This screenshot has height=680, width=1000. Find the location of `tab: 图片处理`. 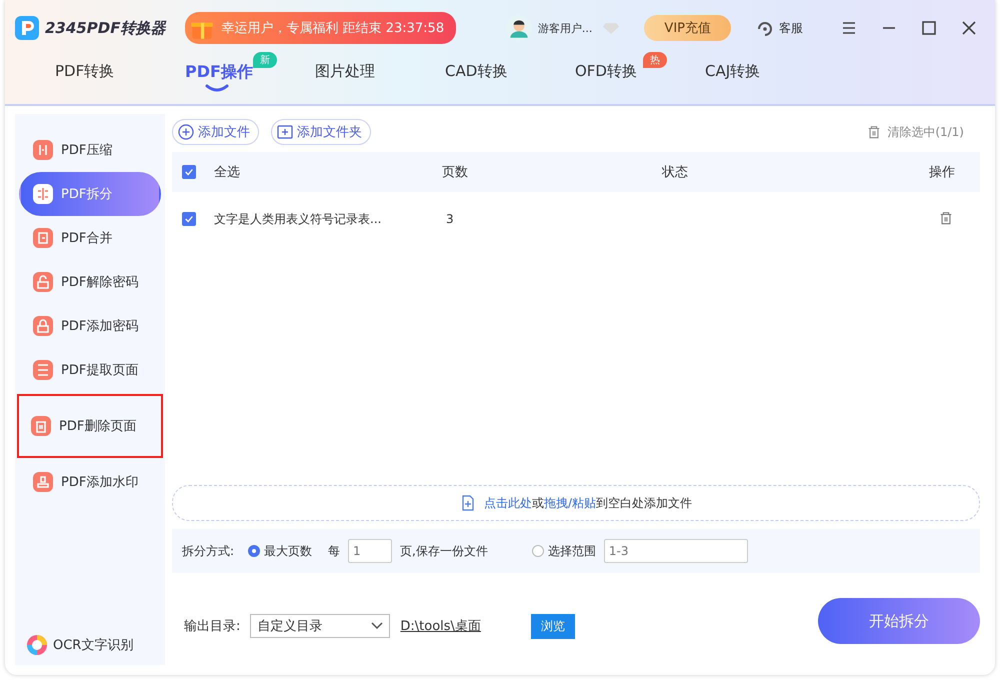

tab: 图片处理 is located at coordinates (345, 71).